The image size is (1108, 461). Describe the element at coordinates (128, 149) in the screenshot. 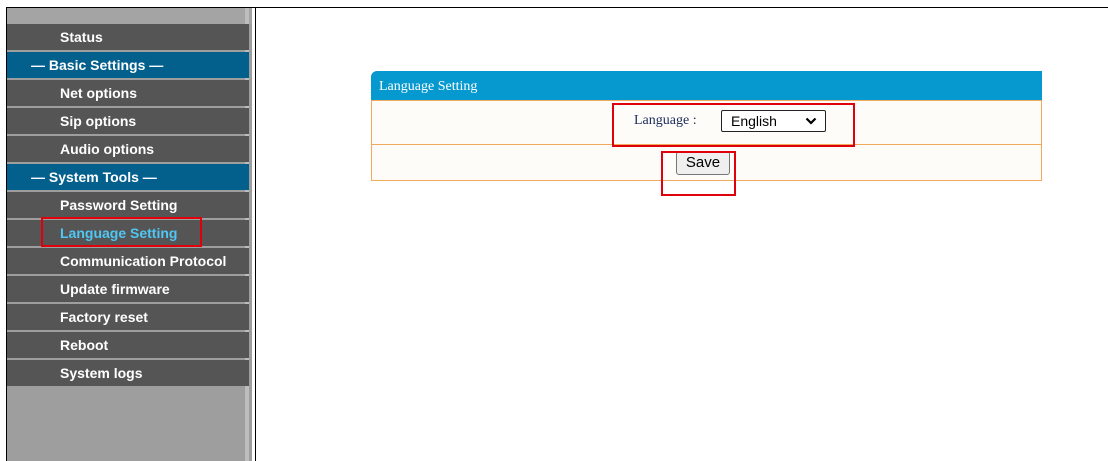

I see `sidebar-item-audio-options: Audio options` at that location.